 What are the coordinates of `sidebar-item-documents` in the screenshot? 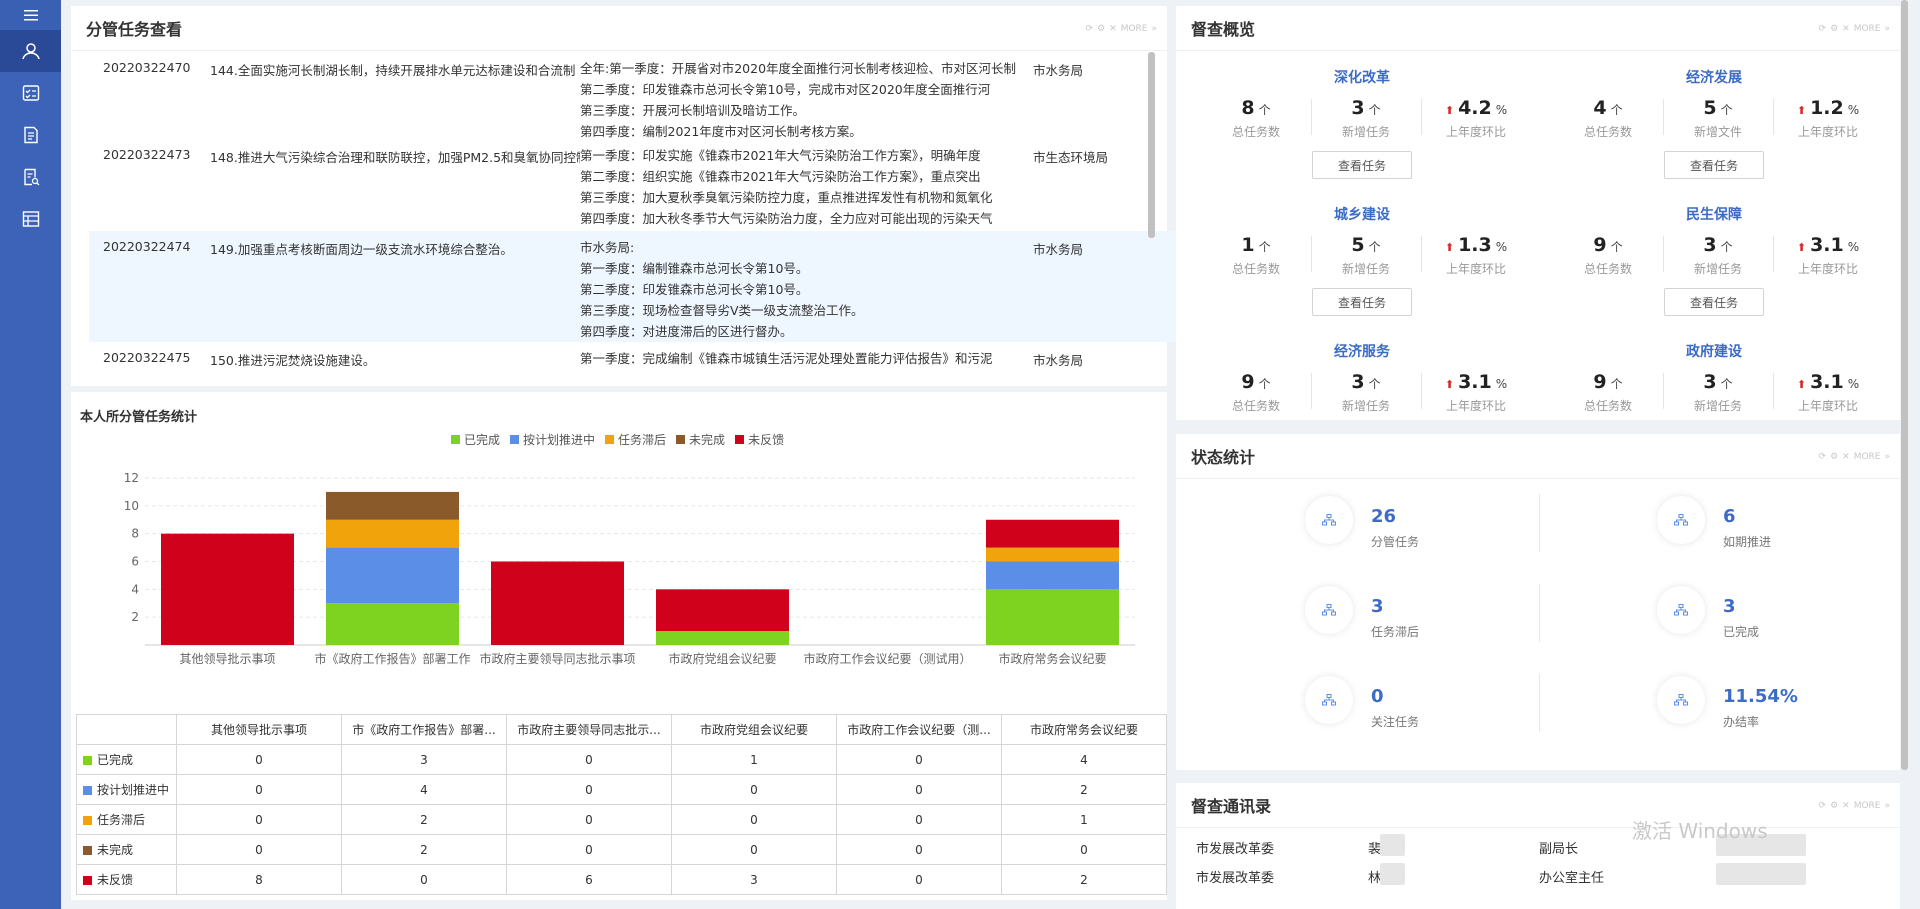 It's located at (30, 135).